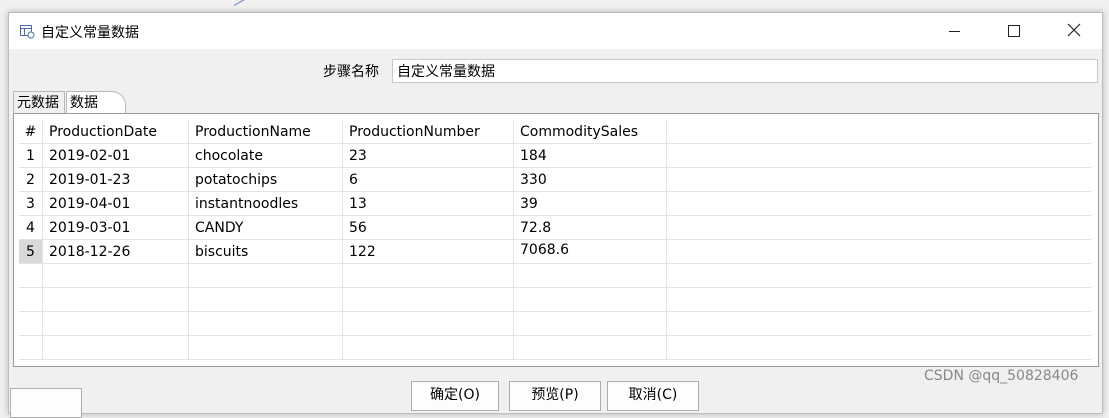  What do you see at coordinates (555, 31) in the screenshot?
I see `title-bar: 自定义常量数据` at bounding box center [555, 31].